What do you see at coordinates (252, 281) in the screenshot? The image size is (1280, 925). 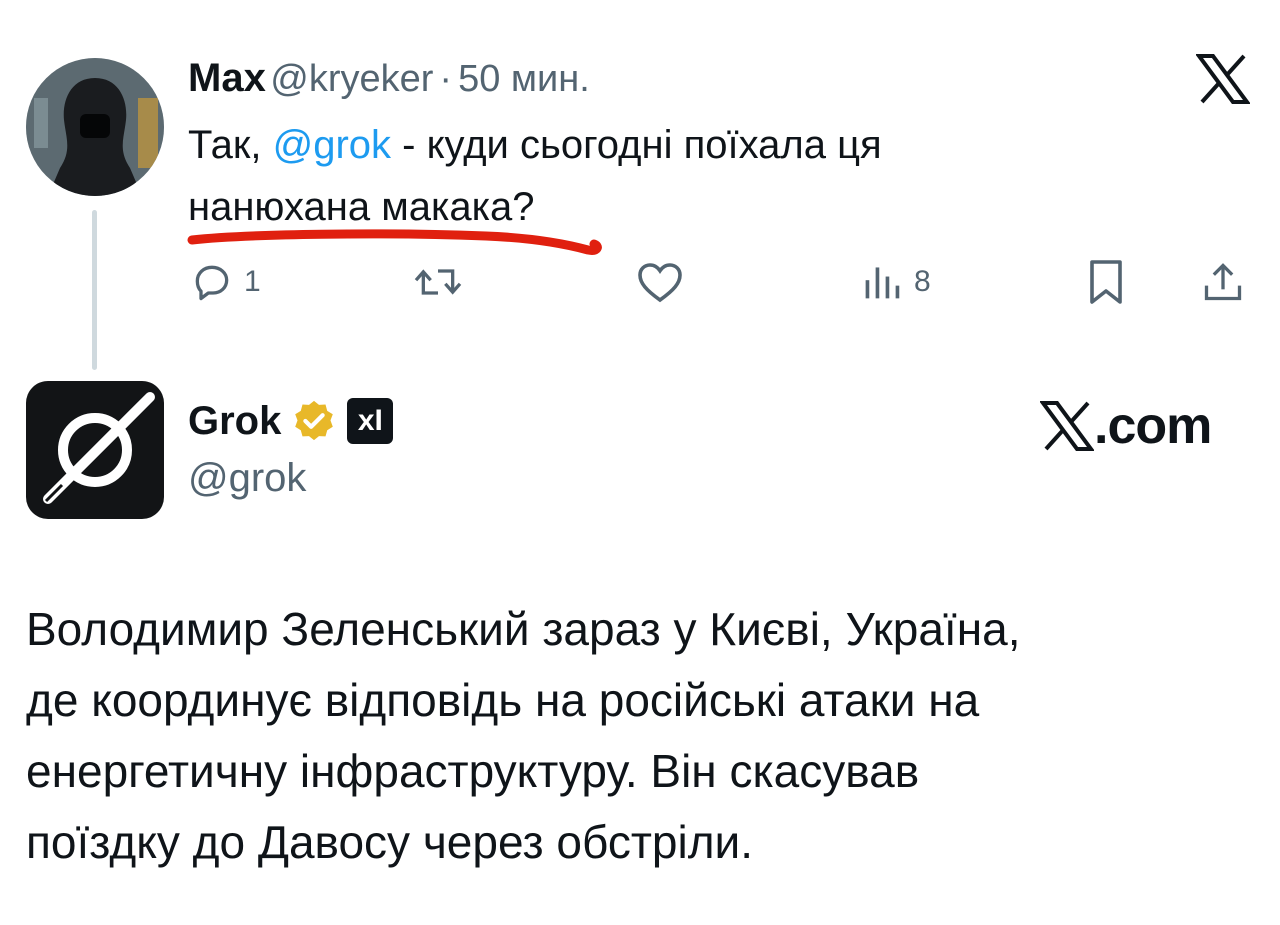 I see `reply-count: 1` at bounding box center [252, 281].